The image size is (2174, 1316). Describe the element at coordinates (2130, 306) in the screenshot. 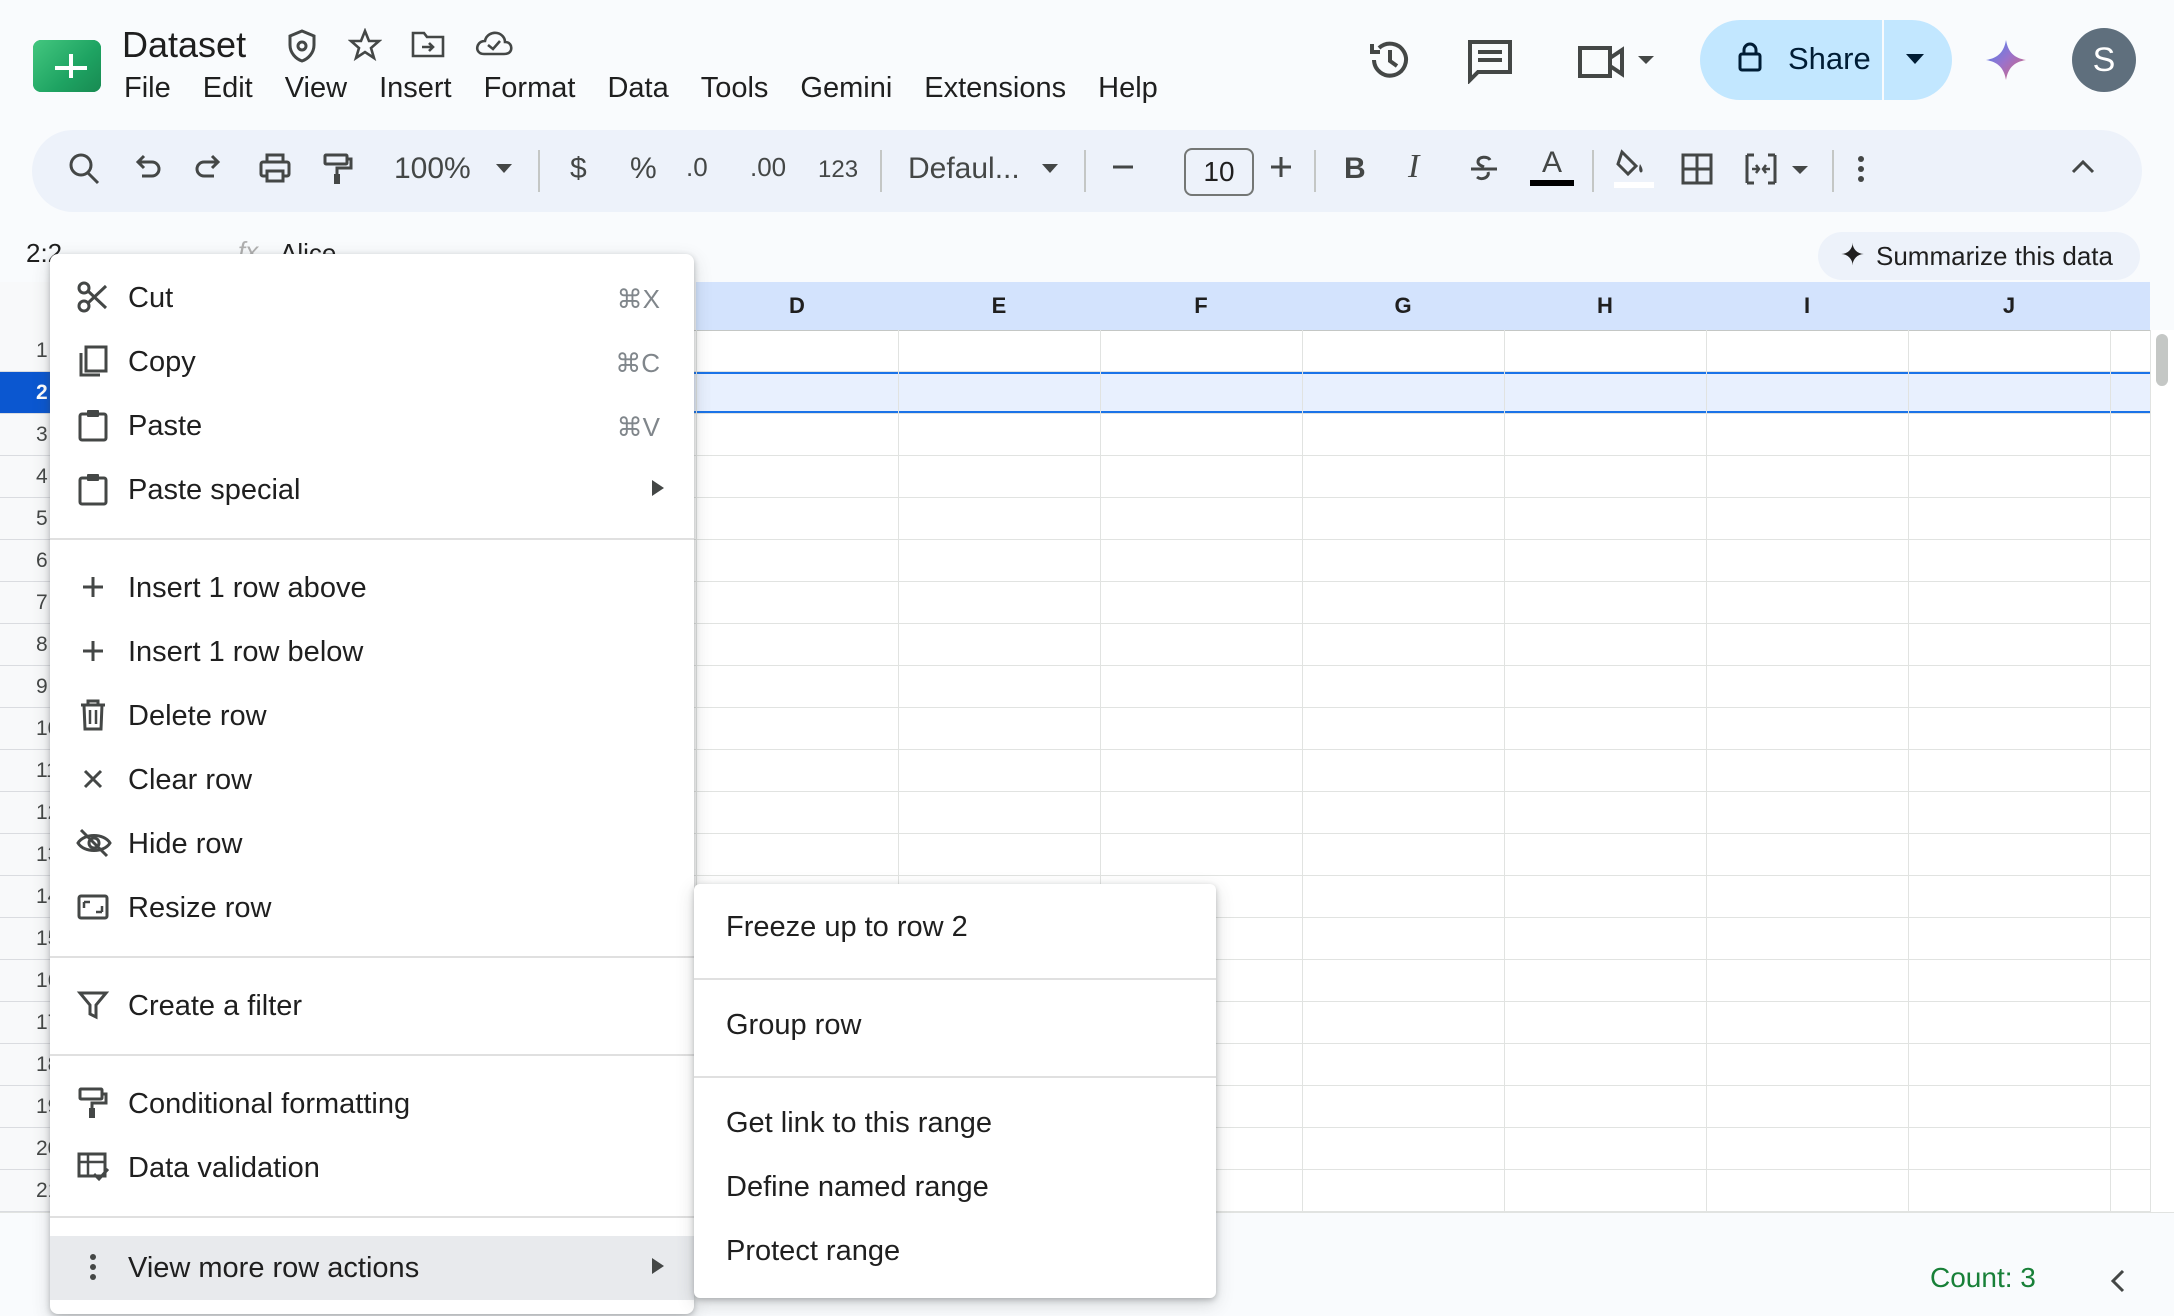

I see `column-header-k` at that location.